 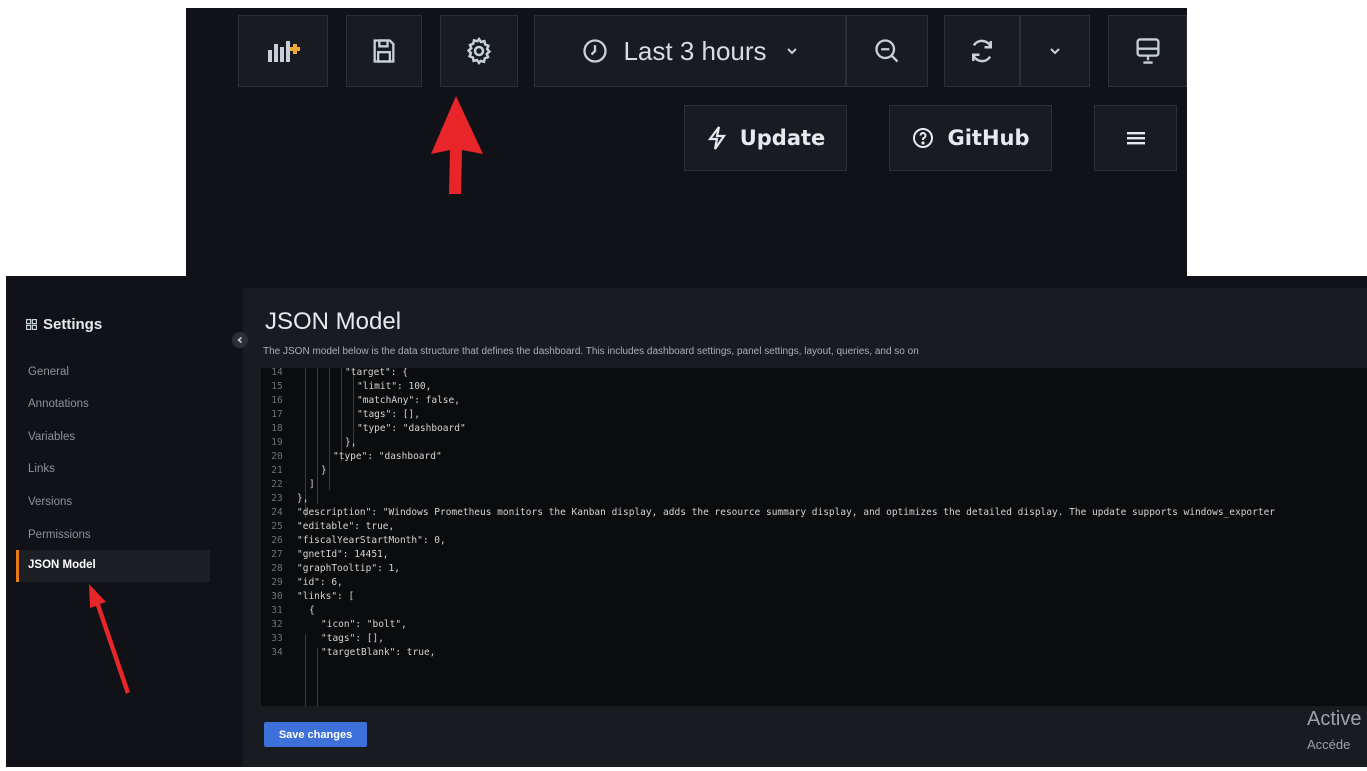 I want to click on code-line: 32 "icon": "bolt",, so click(x=334, y=625).